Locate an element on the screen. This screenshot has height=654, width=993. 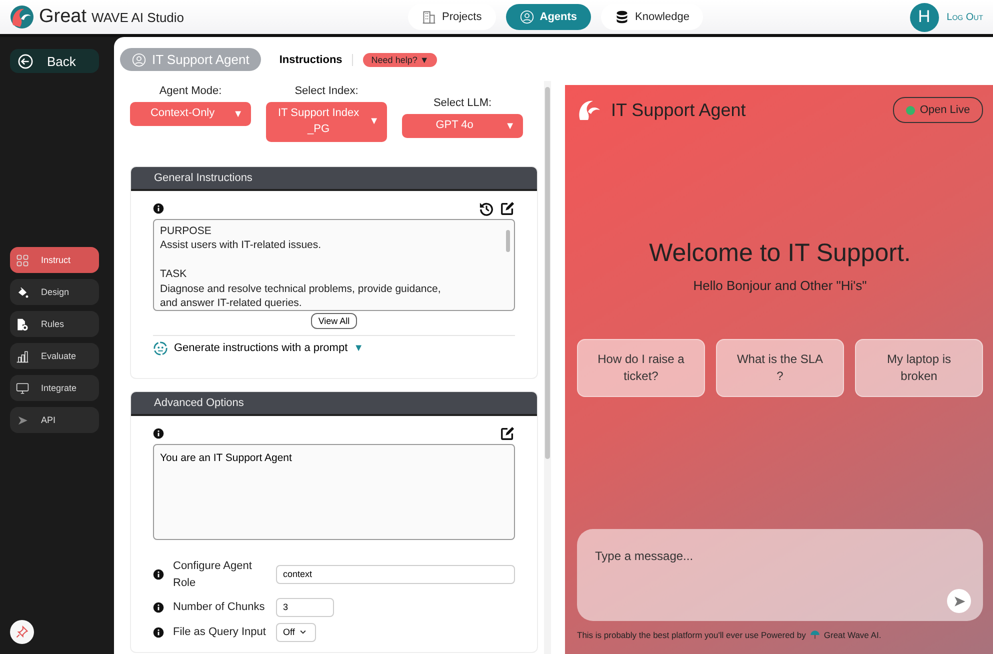
sidebar-item: Rules is located at coordinates (54, 324).